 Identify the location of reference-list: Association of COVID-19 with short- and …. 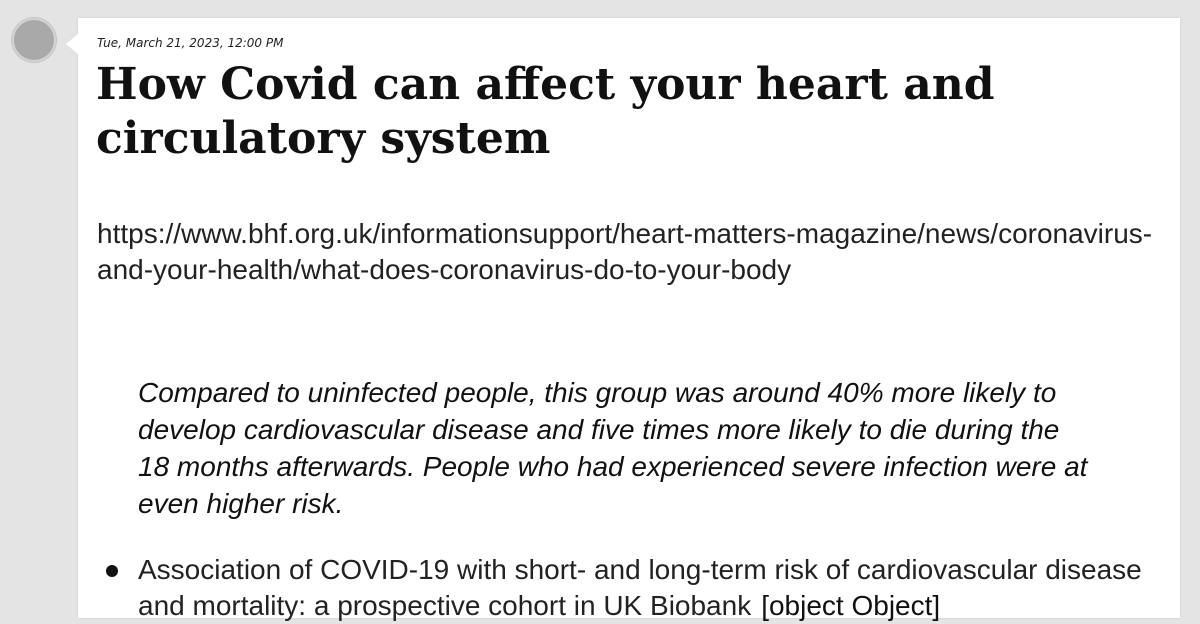
(632, 588).